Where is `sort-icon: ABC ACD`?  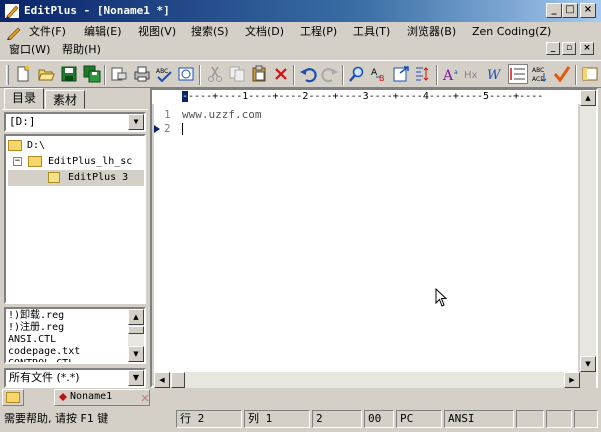
sort-icon: ABC ACD is located at coordinates (540, 74).